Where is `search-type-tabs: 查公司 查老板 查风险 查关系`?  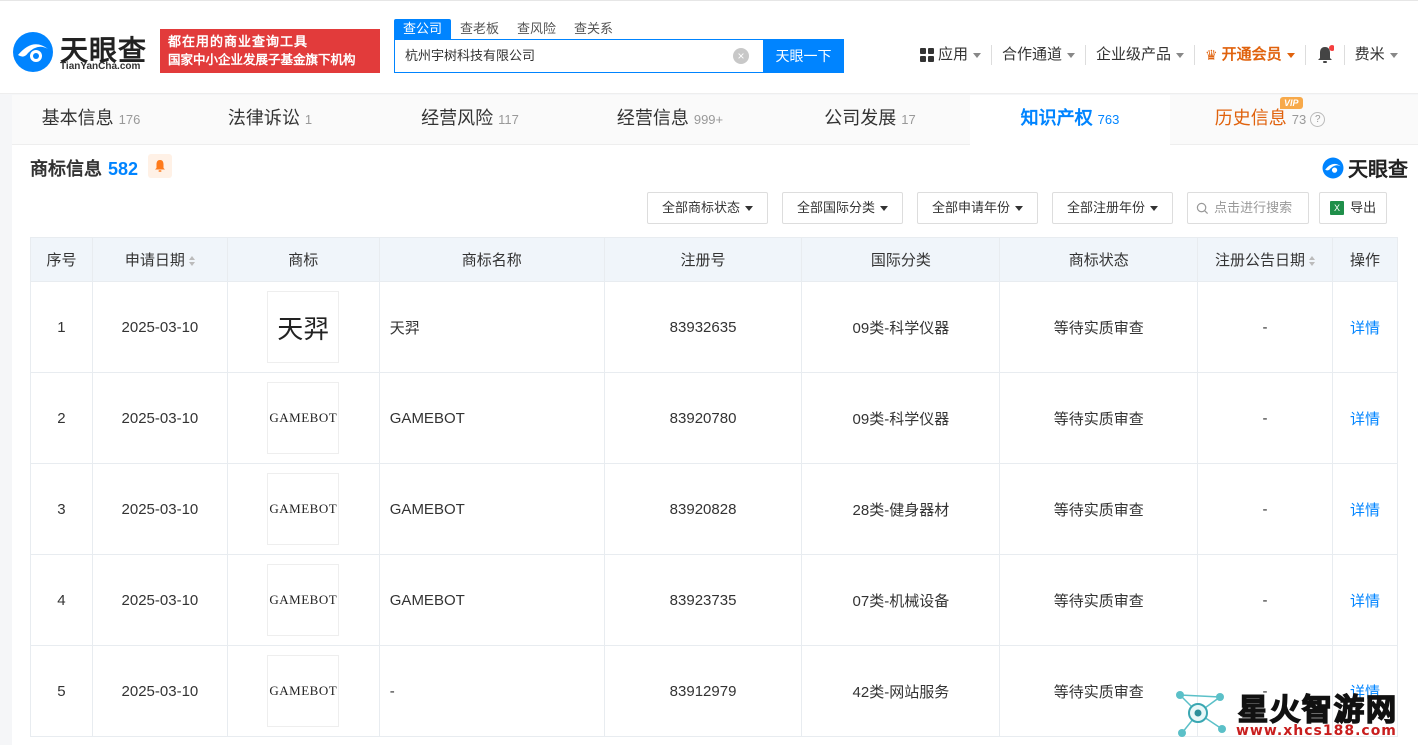
search-type-tabs: 查公司 查老板 查风险 查关系 is located at coordinates (508, 29).